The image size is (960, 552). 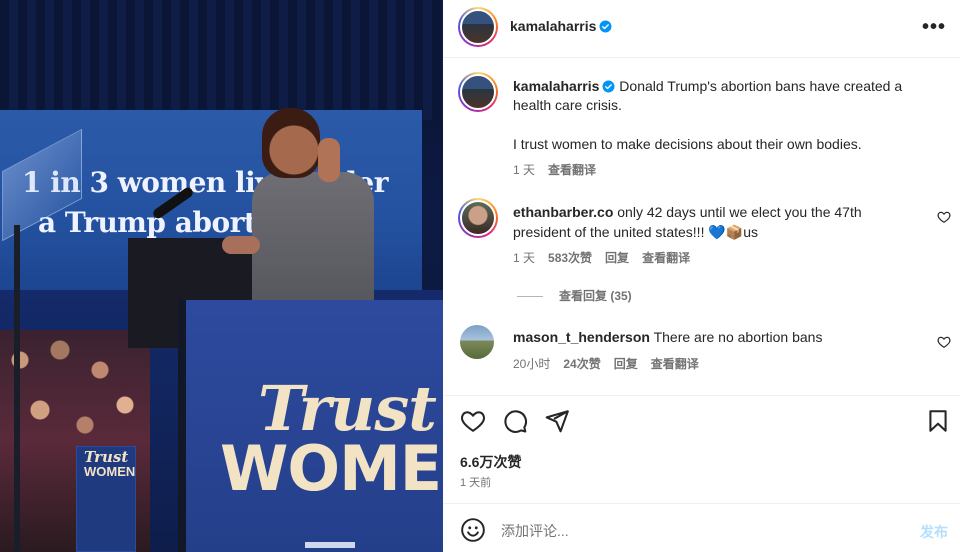 I want to click on view-replies-button: 查看回复 (35), so click(x=574, y=295).